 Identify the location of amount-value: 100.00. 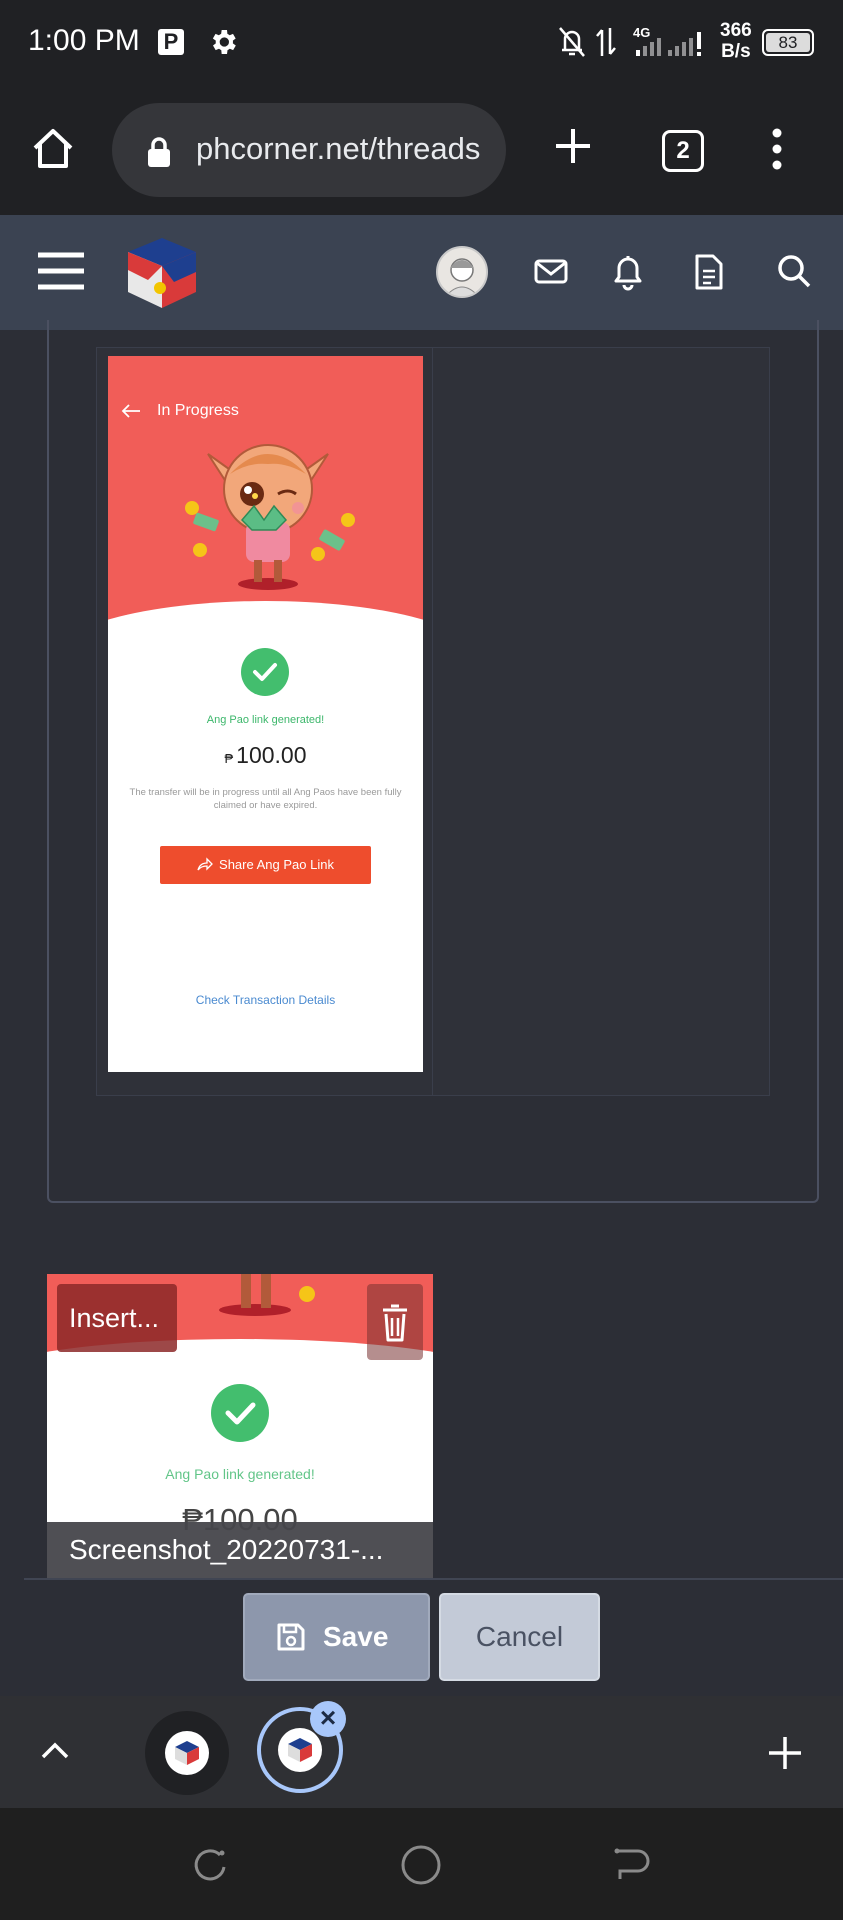
(271, 755).